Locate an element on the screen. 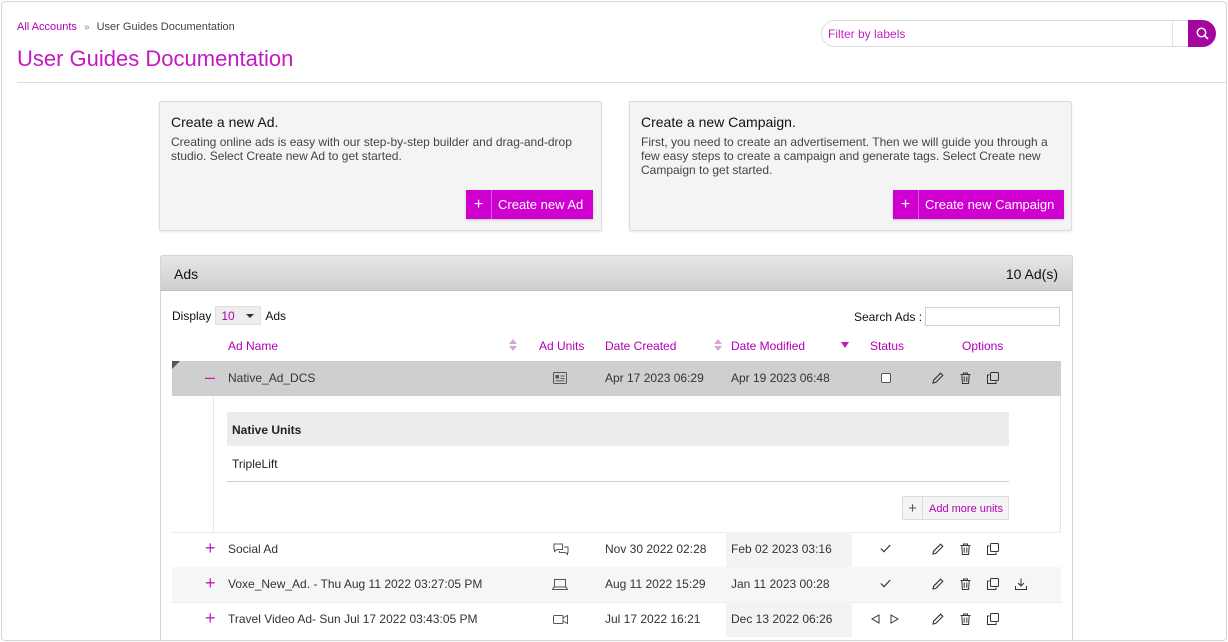 This screenshot has height=642, width=1228. column-status: Status is located at coordinates (887, 346).